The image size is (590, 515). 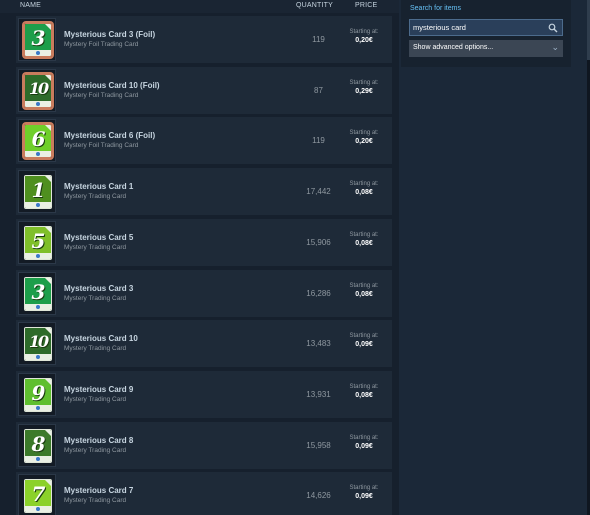 What do you see at coordinates (98, 389) in the screenshot?
I see `item-name: Mysterious Card 9` at bounding box center [98, 389].